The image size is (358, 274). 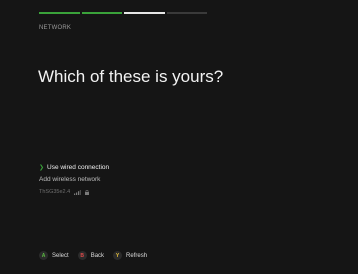 I want to click on back-hint: B Back, so click(x=91, y=255).